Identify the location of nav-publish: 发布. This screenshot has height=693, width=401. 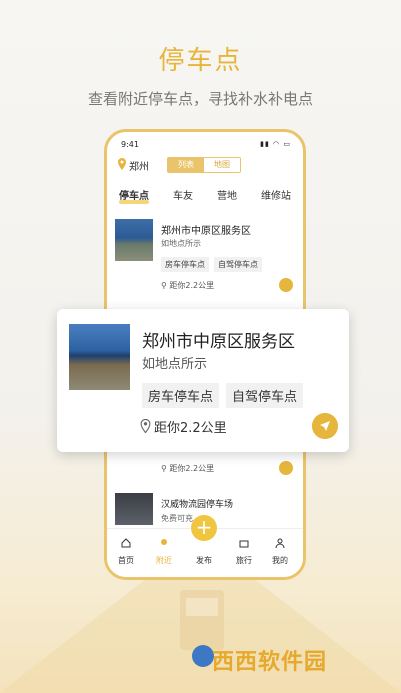
(204, 560).